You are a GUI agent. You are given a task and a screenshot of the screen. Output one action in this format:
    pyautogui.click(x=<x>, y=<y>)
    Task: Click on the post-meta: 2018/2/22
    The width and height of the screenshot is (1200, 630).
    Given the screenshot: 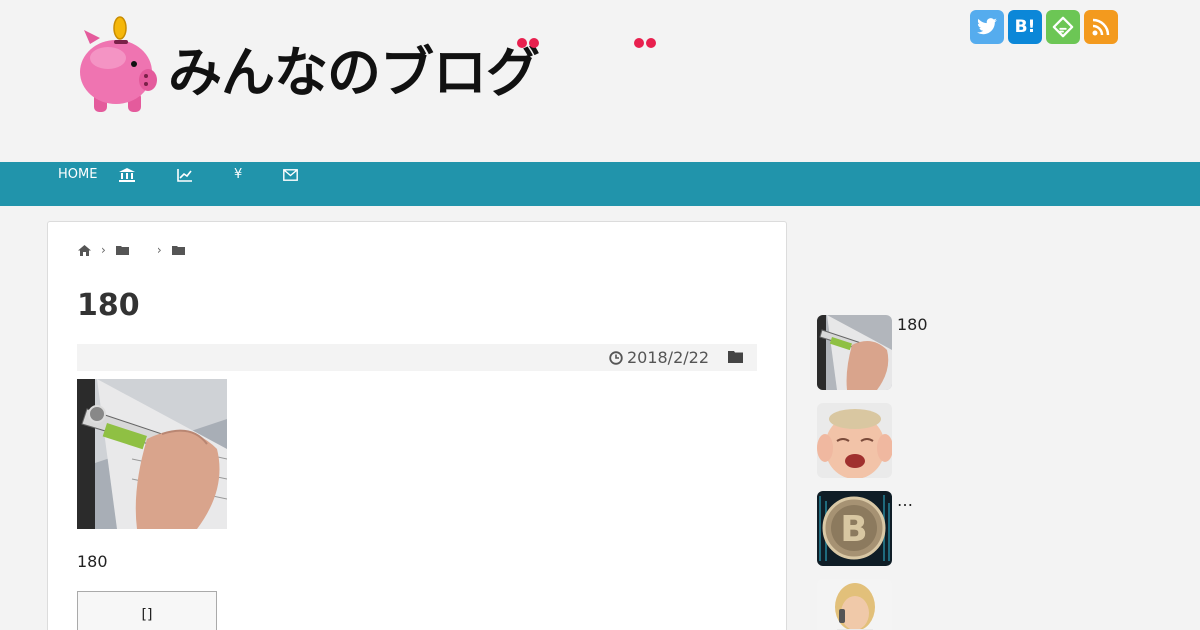 What is the action you would take?
    pyautogui.click(x=417, y=357)
    